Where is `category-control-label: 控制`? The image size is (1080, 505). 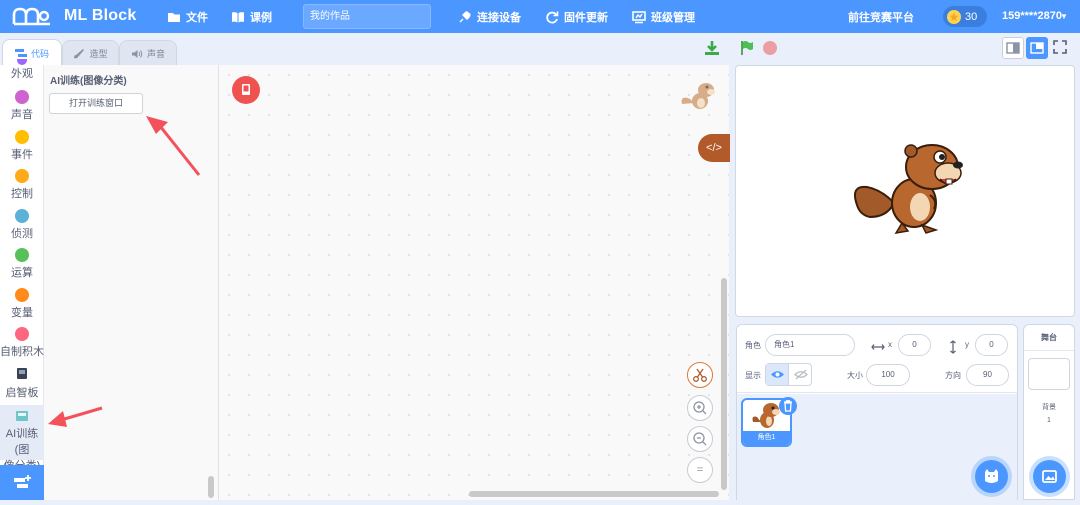
category-control-label: 控制 is located at coordinates (22, 194).